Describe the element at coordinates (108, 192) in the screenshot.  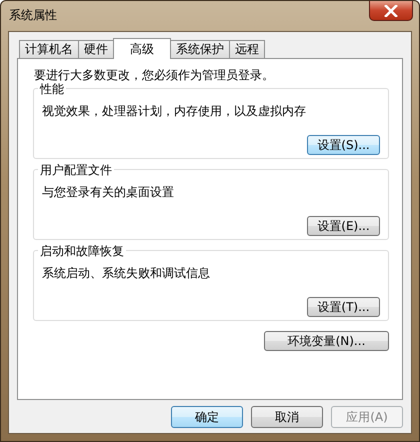
I see `group-description: 与您登录有关的桌面设置` at that location.